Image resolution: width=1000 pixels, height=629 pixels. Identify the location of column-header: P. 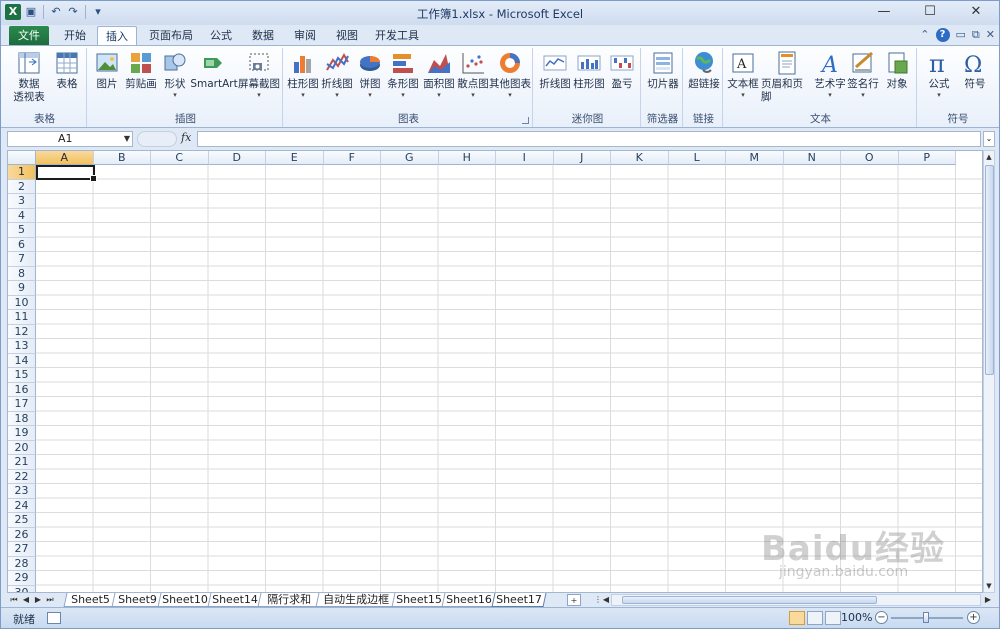
(927, 158).